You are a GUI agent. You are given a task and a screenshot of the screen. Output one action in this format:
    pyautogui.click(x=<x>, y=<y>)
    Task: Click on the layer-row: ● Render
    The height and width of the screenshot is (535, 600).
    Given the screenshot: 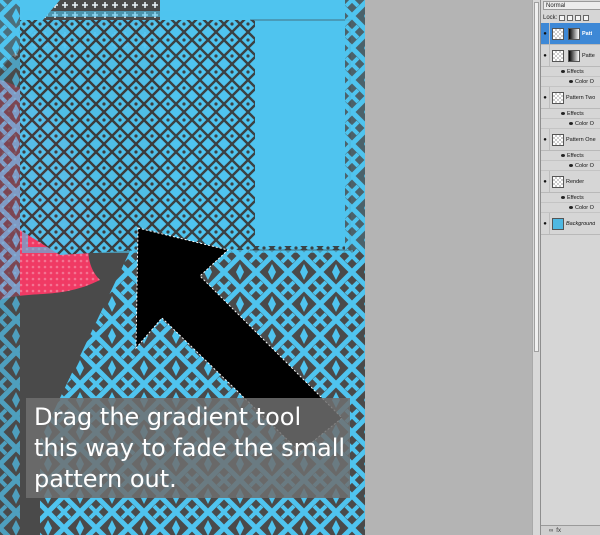 What is the action you would take?
    pyautogui.click(x=570, y=182)
    